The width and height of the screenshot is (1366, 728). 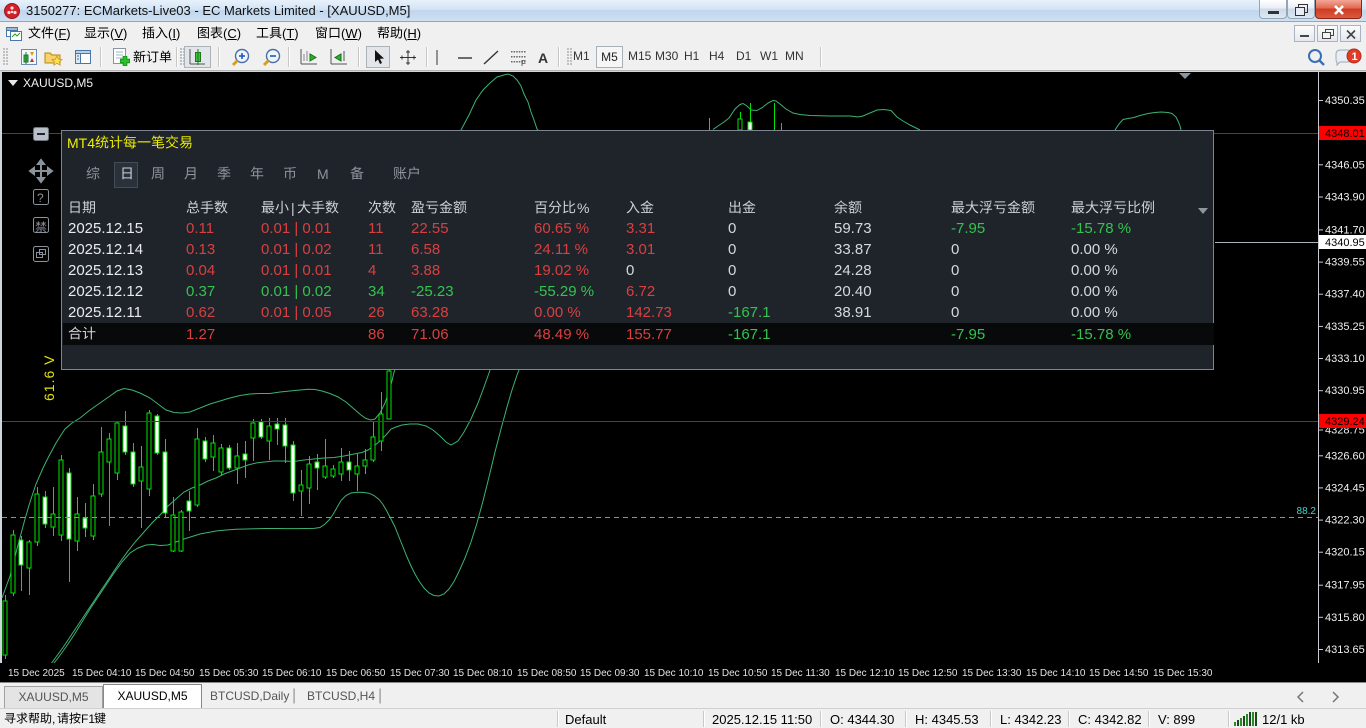 What do you see at coordinates (1345, 295) in the screenshot?
I see `svg-text: 4337.40` at bounding box center [1345, 295].